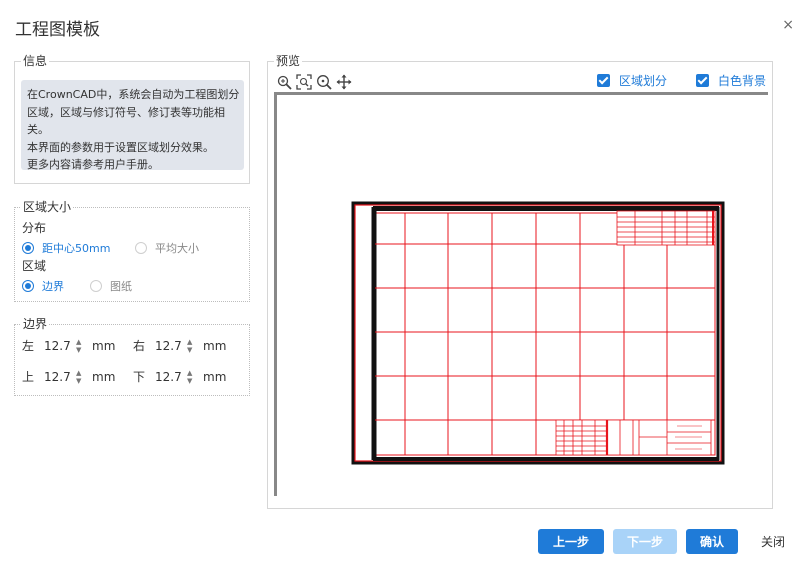 This screenshot has height=565, width=807. I want to click on info-line: 更多内容请参考用户手册。, so click(93, 164).